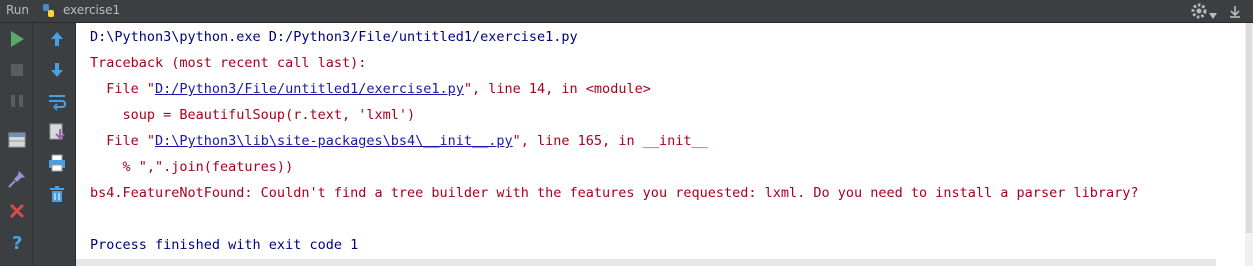 The image size is (1253, 266). I want to click on traceback-header: Traceback (most recent call last):, so click(228, 63).